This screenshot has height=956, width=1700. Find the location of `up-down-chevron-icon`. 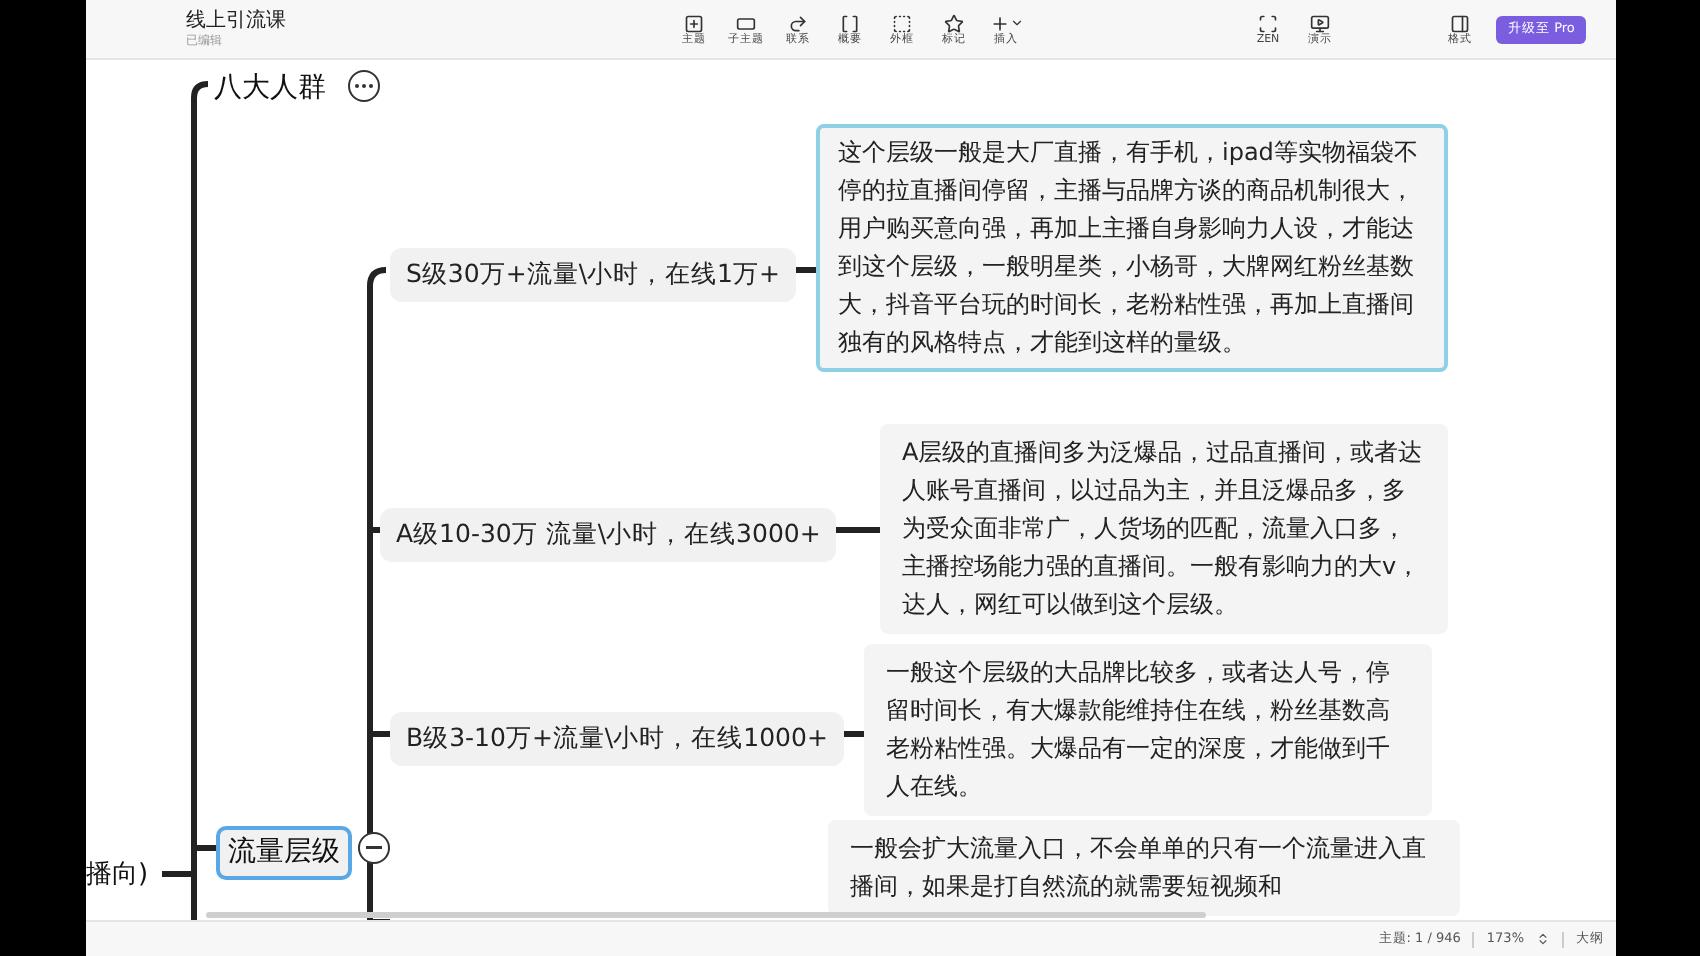

up-down-chevron-icon is located at coordinates (1543, 939).